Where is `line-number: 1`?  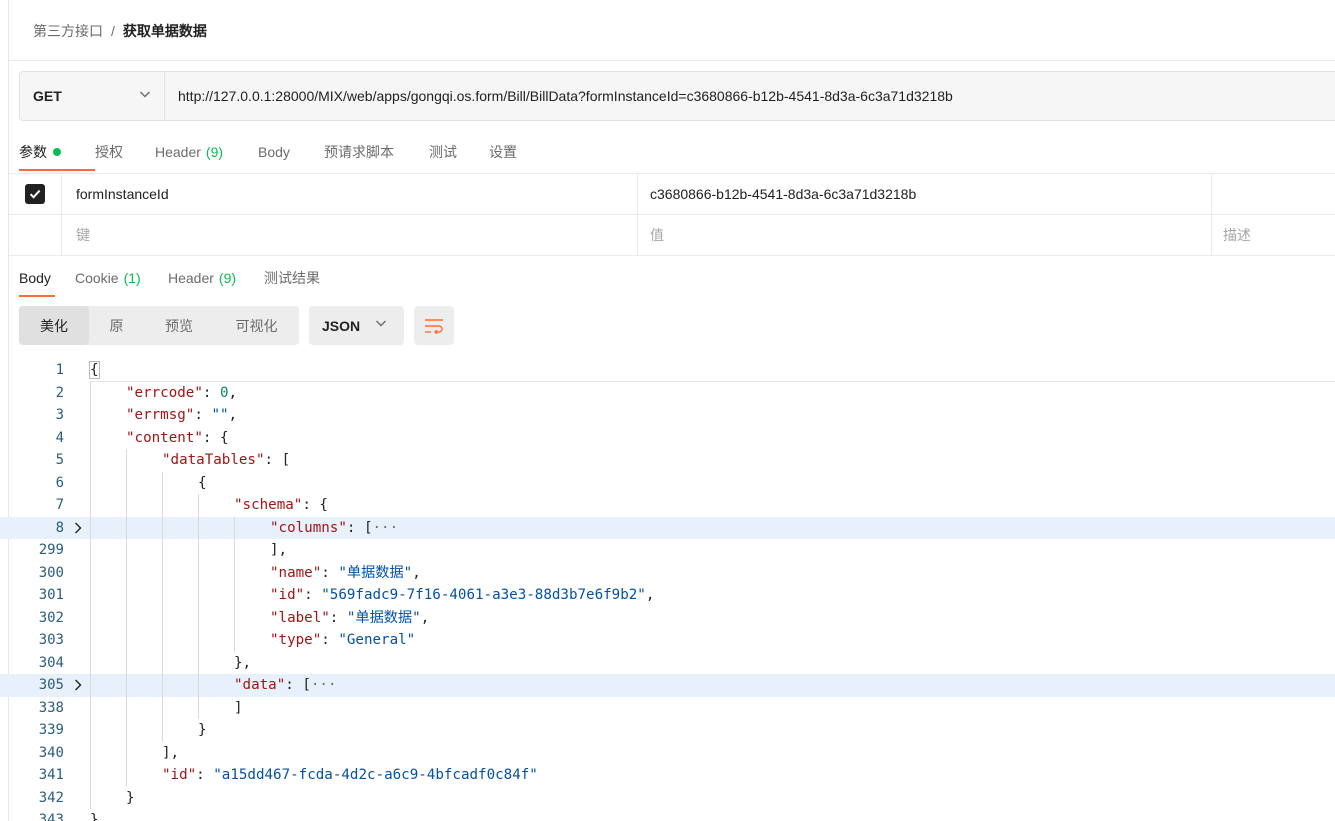
line-number: 1 is located at coordinates (59, 370).